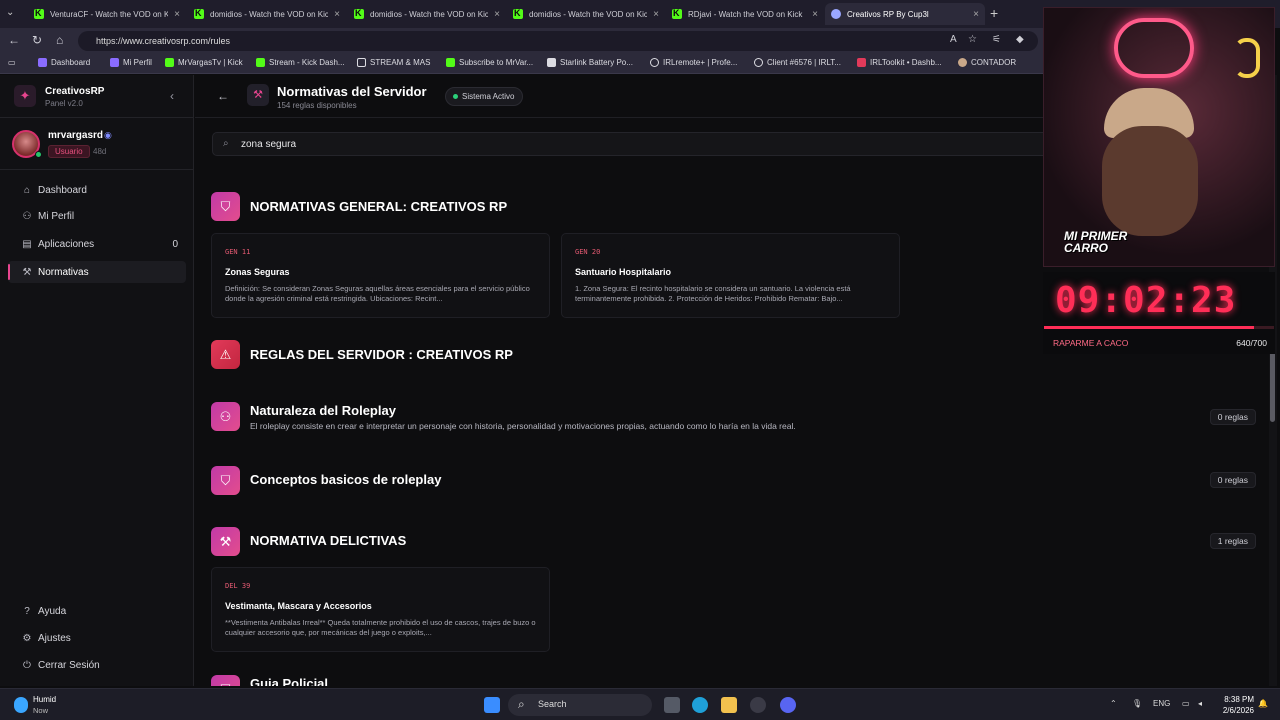 This screenshot has width=1280, height=720. What do you see at coordinates (97, 272) in the screenshot?
I see `sidebar-item-normativas: ⚒ Normativas` at bounding box center [97, 272].